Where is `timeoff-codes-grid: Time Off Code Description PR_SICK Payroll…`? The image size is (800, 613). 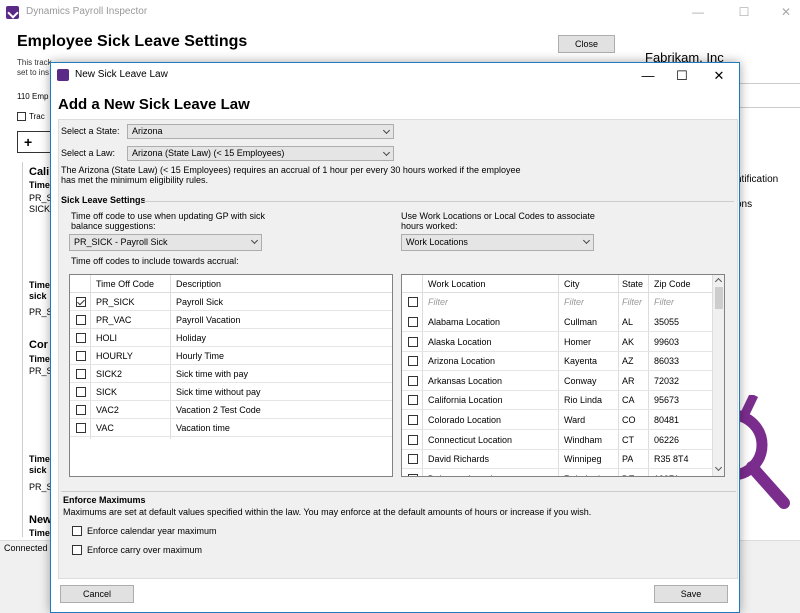 timeoff-codes-grid: Time Off Code Description PR_SICK Payroll… is located at coordinates (231, 375).